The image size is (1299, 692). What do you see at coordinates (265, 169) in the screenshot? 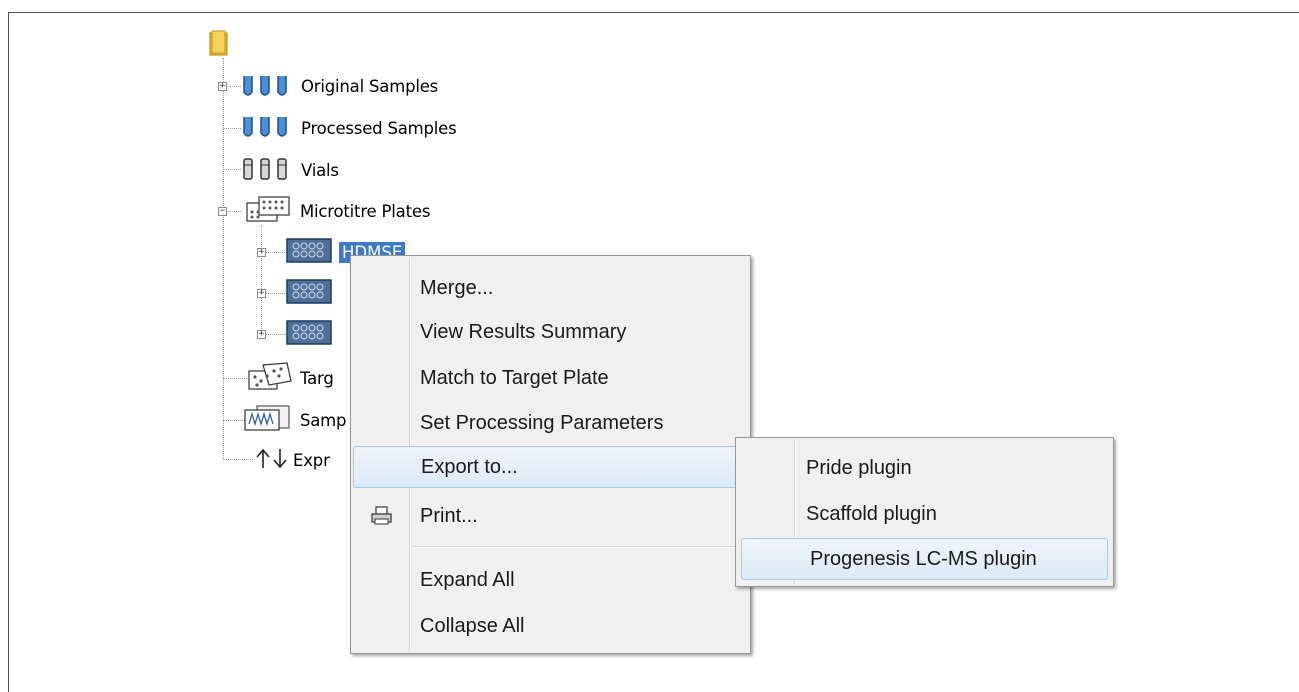
I see `vials-icon` at bounding box center [265, 169].